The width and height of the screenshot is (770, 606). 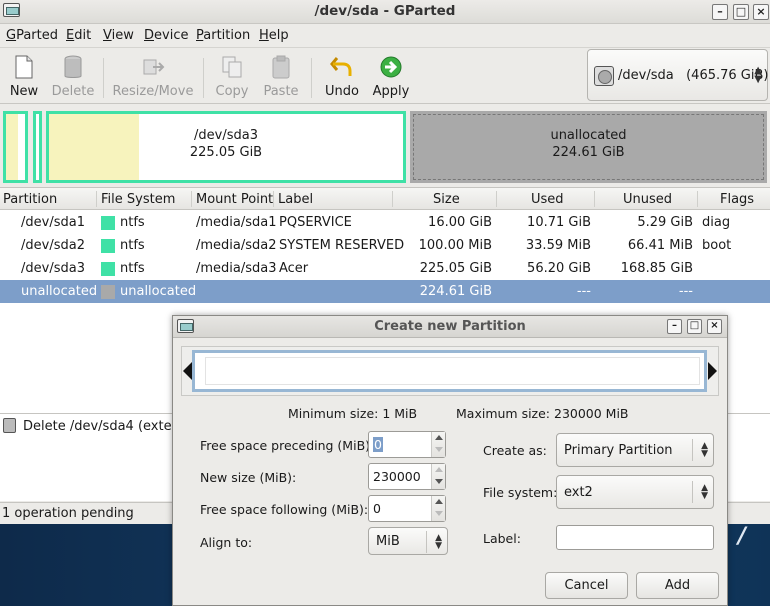 What do you see at coordinates (287, 445) in the screenshot?
I see `free-preceding-label: Free space preceding (MiB):` at bounding box center [287, 445].